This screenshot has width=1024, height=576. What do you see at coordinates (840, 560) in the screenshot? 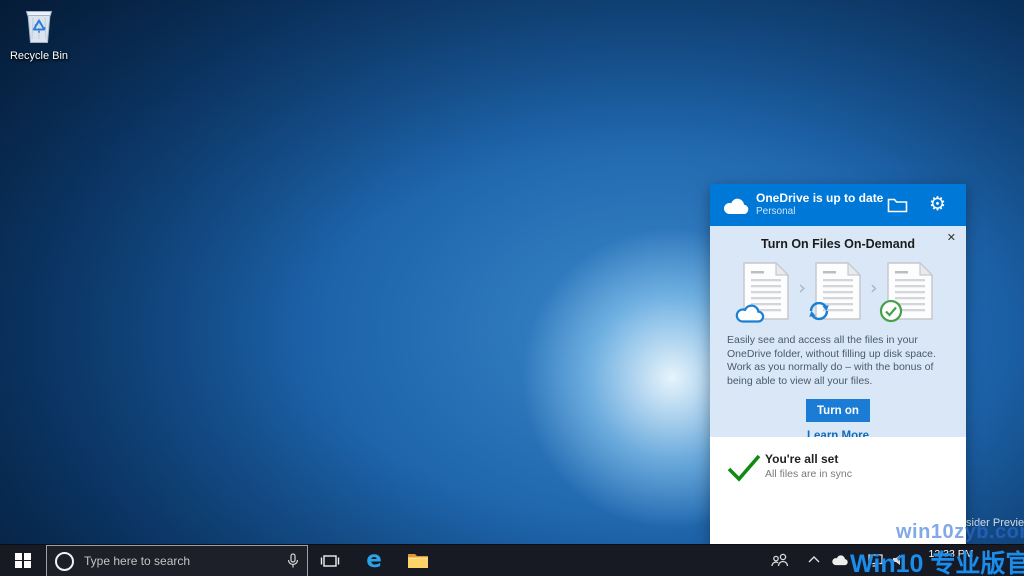
I see `onedrive-tray-icon` at bounding box center [840, 560].